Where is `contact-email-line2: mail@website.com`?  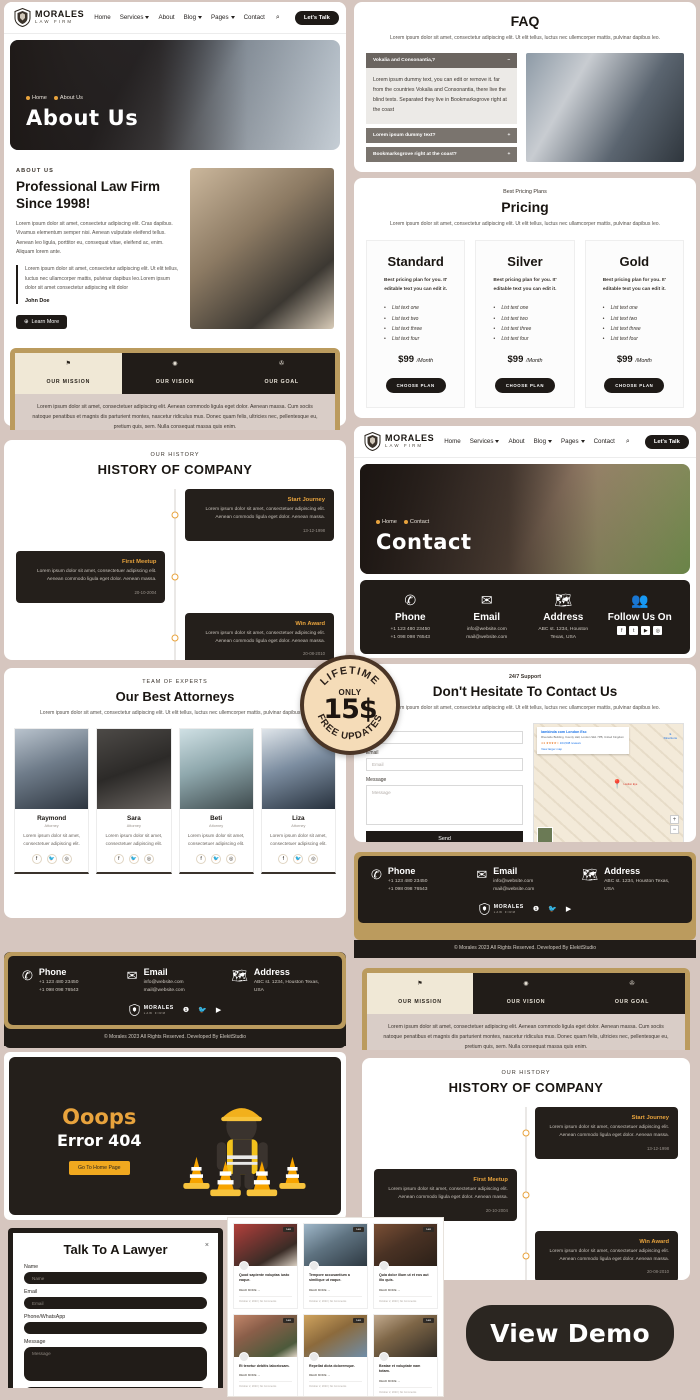
contact-email-line2: mail@website.com is located at coordinates (487, 638).